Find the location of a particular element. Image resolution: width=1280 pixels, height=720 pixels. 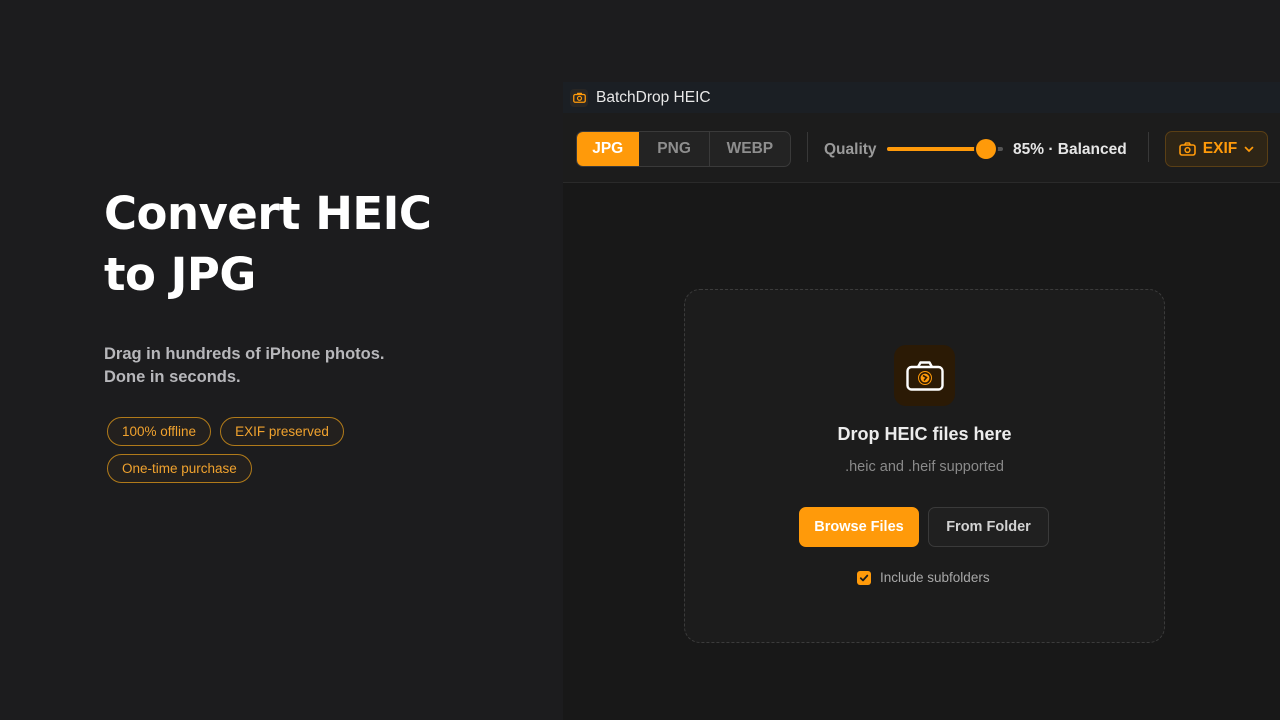

hero-title: Convert HEIC to JPG is located at coordinates (314, 244).